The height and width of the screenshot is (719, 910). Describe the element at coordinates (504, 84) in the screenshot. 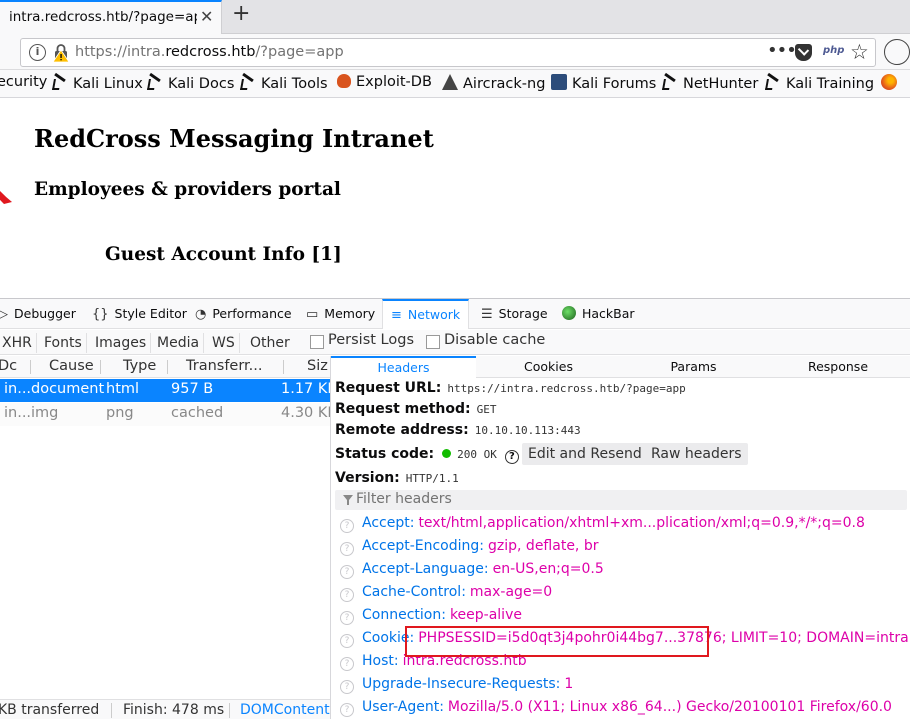

I see `bookmark-label: Aircrack-ng` at that location.